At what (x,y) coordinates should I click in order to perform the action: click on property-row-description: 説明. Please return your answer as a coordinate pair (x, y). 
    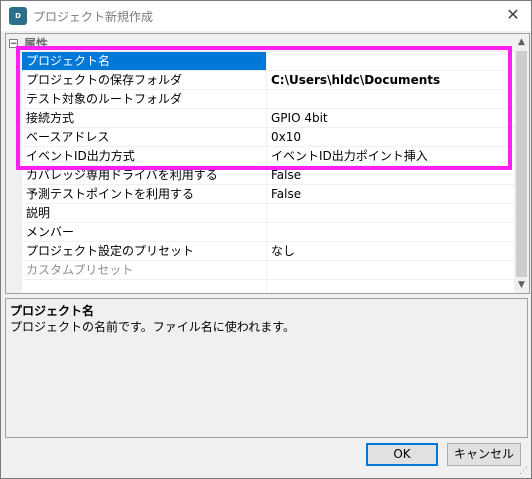
    Looking at the image, I should click on (268, 213).